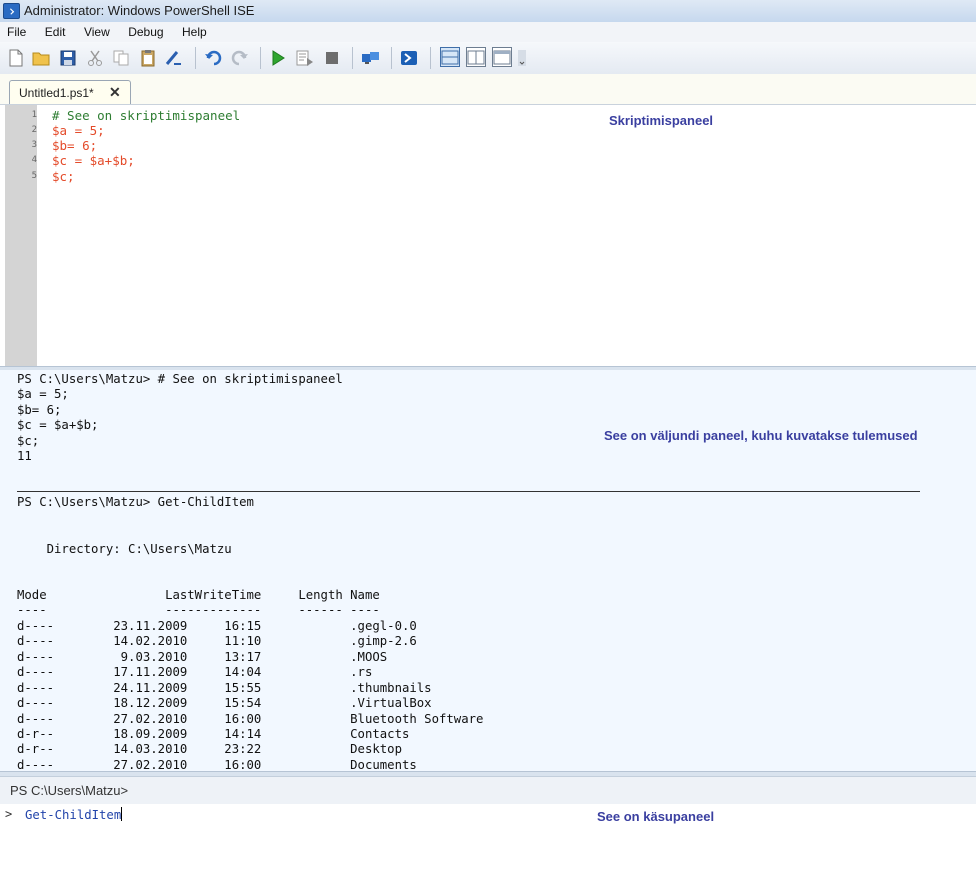  Describe the element at coordinates (58, 425) in the screenshot. I see `output-line: $c = $a+$b;` at that location.